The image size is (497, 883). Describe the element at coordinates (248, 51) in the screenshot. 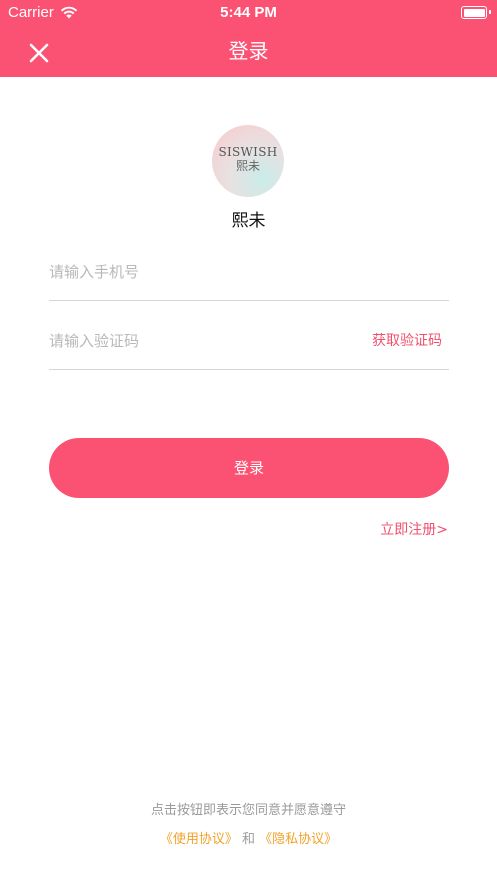

I see `page-title: 登录` at that location.